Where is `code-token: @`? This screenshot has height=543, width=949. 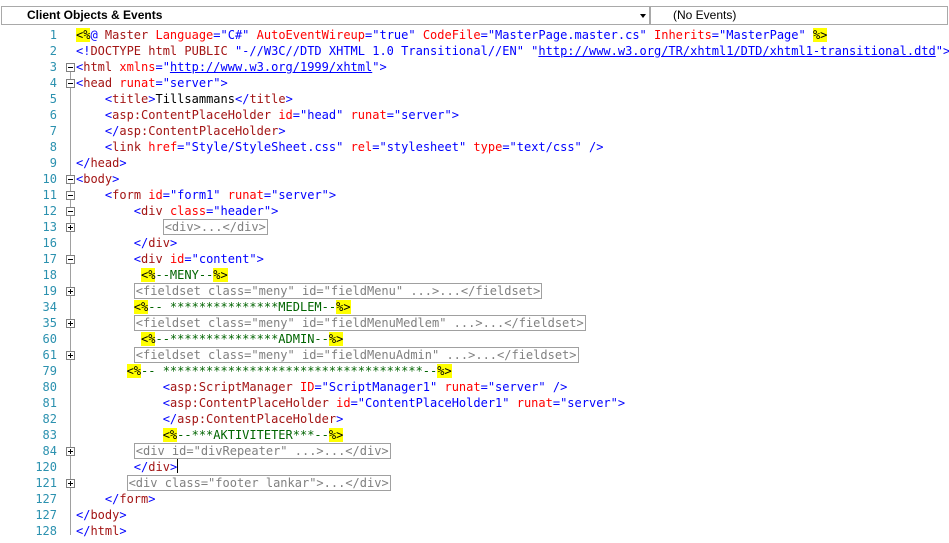 code-token: @ is located at coordinates (97, 35).